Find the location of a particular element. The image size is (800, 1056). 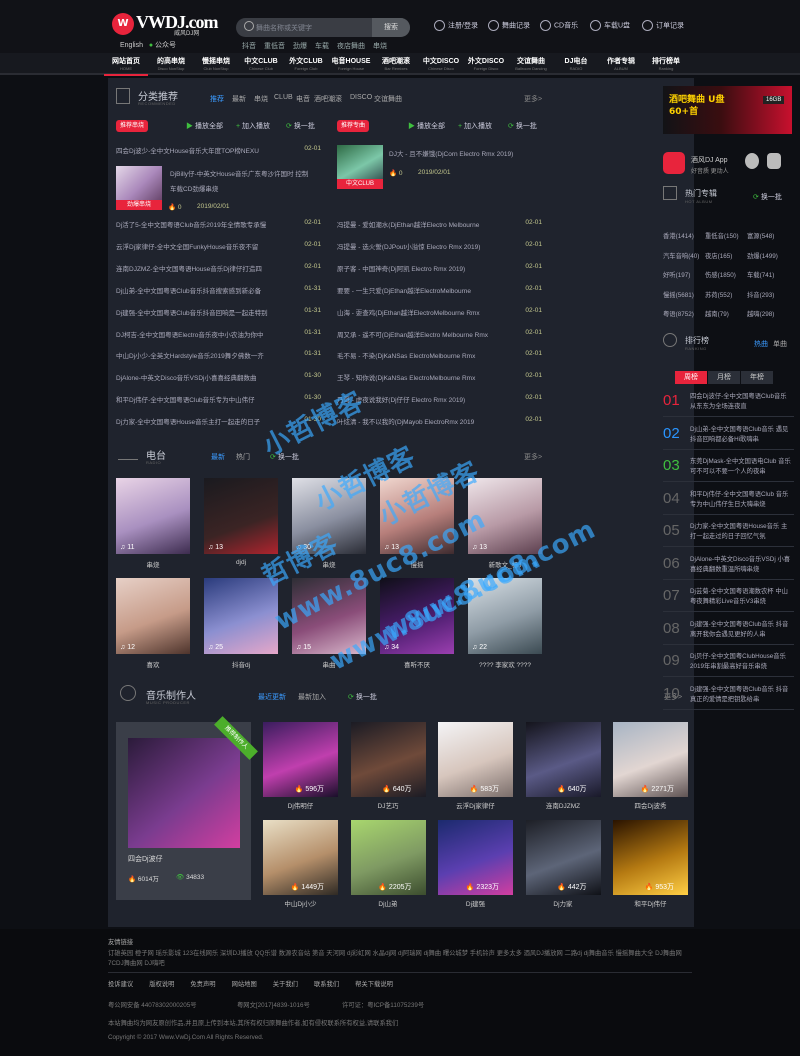

nav-item: 交谊舞曲 Ballroom Dancing is located at coordinates (531, 63).